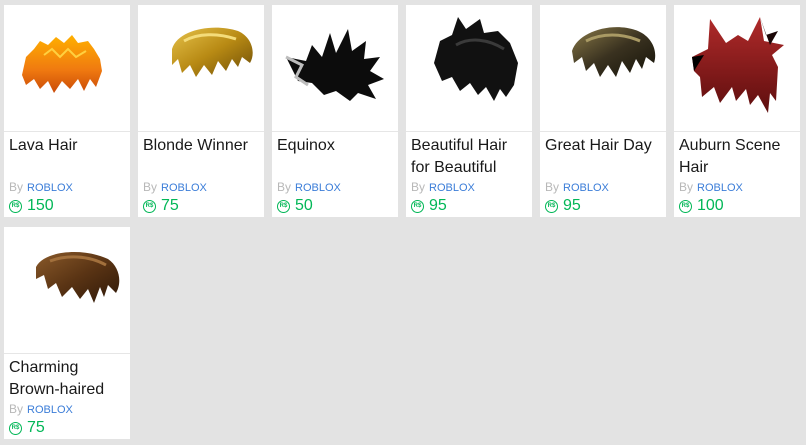 Image resolution: width=806 pixels, height=445 pixels. What do you see at coordinates (68, 379) in the screenshot?
I see `item-name: Charming Brown-haired` at bounding box center [68, 379].